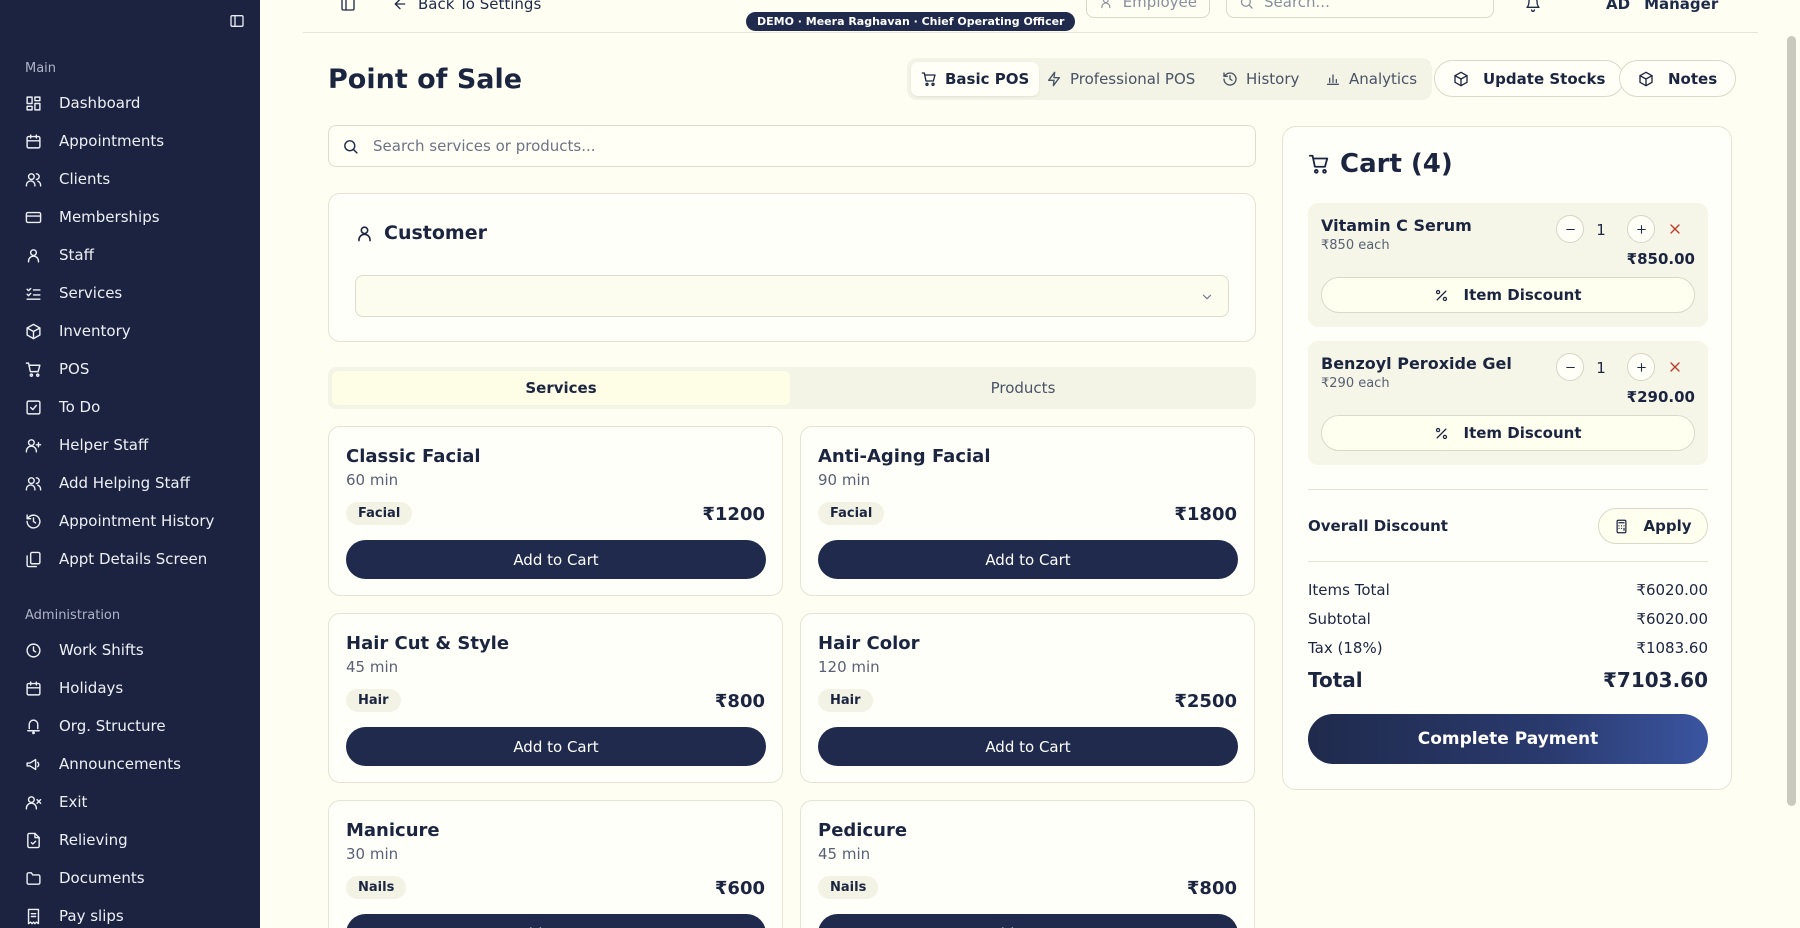 The height and width of the screenshot is (928, 1800). I want to click on sidebar-item-exit: Exit, so click(135, 802).